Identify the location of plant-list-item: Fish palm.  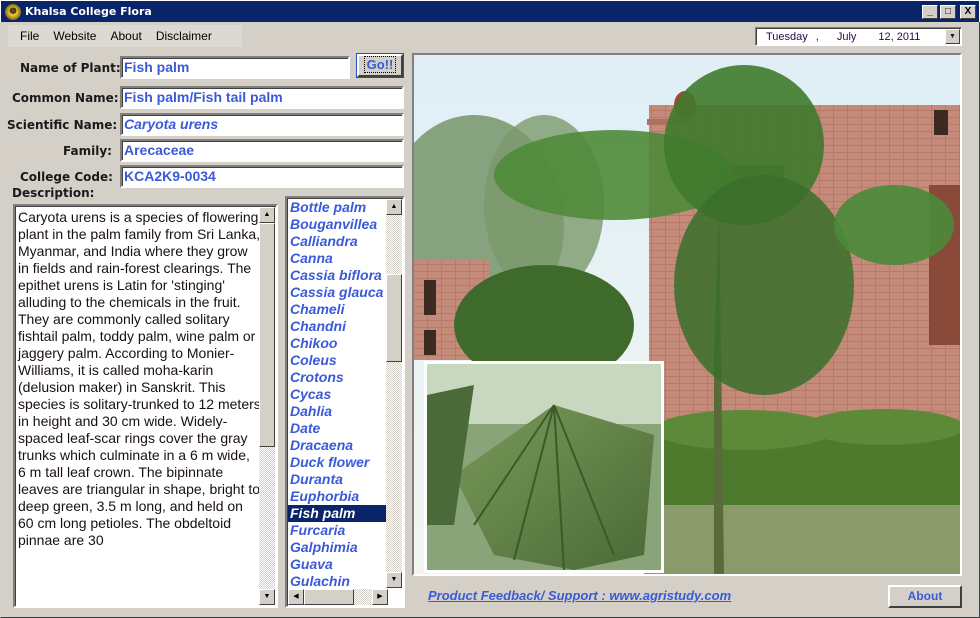
(338, 513).